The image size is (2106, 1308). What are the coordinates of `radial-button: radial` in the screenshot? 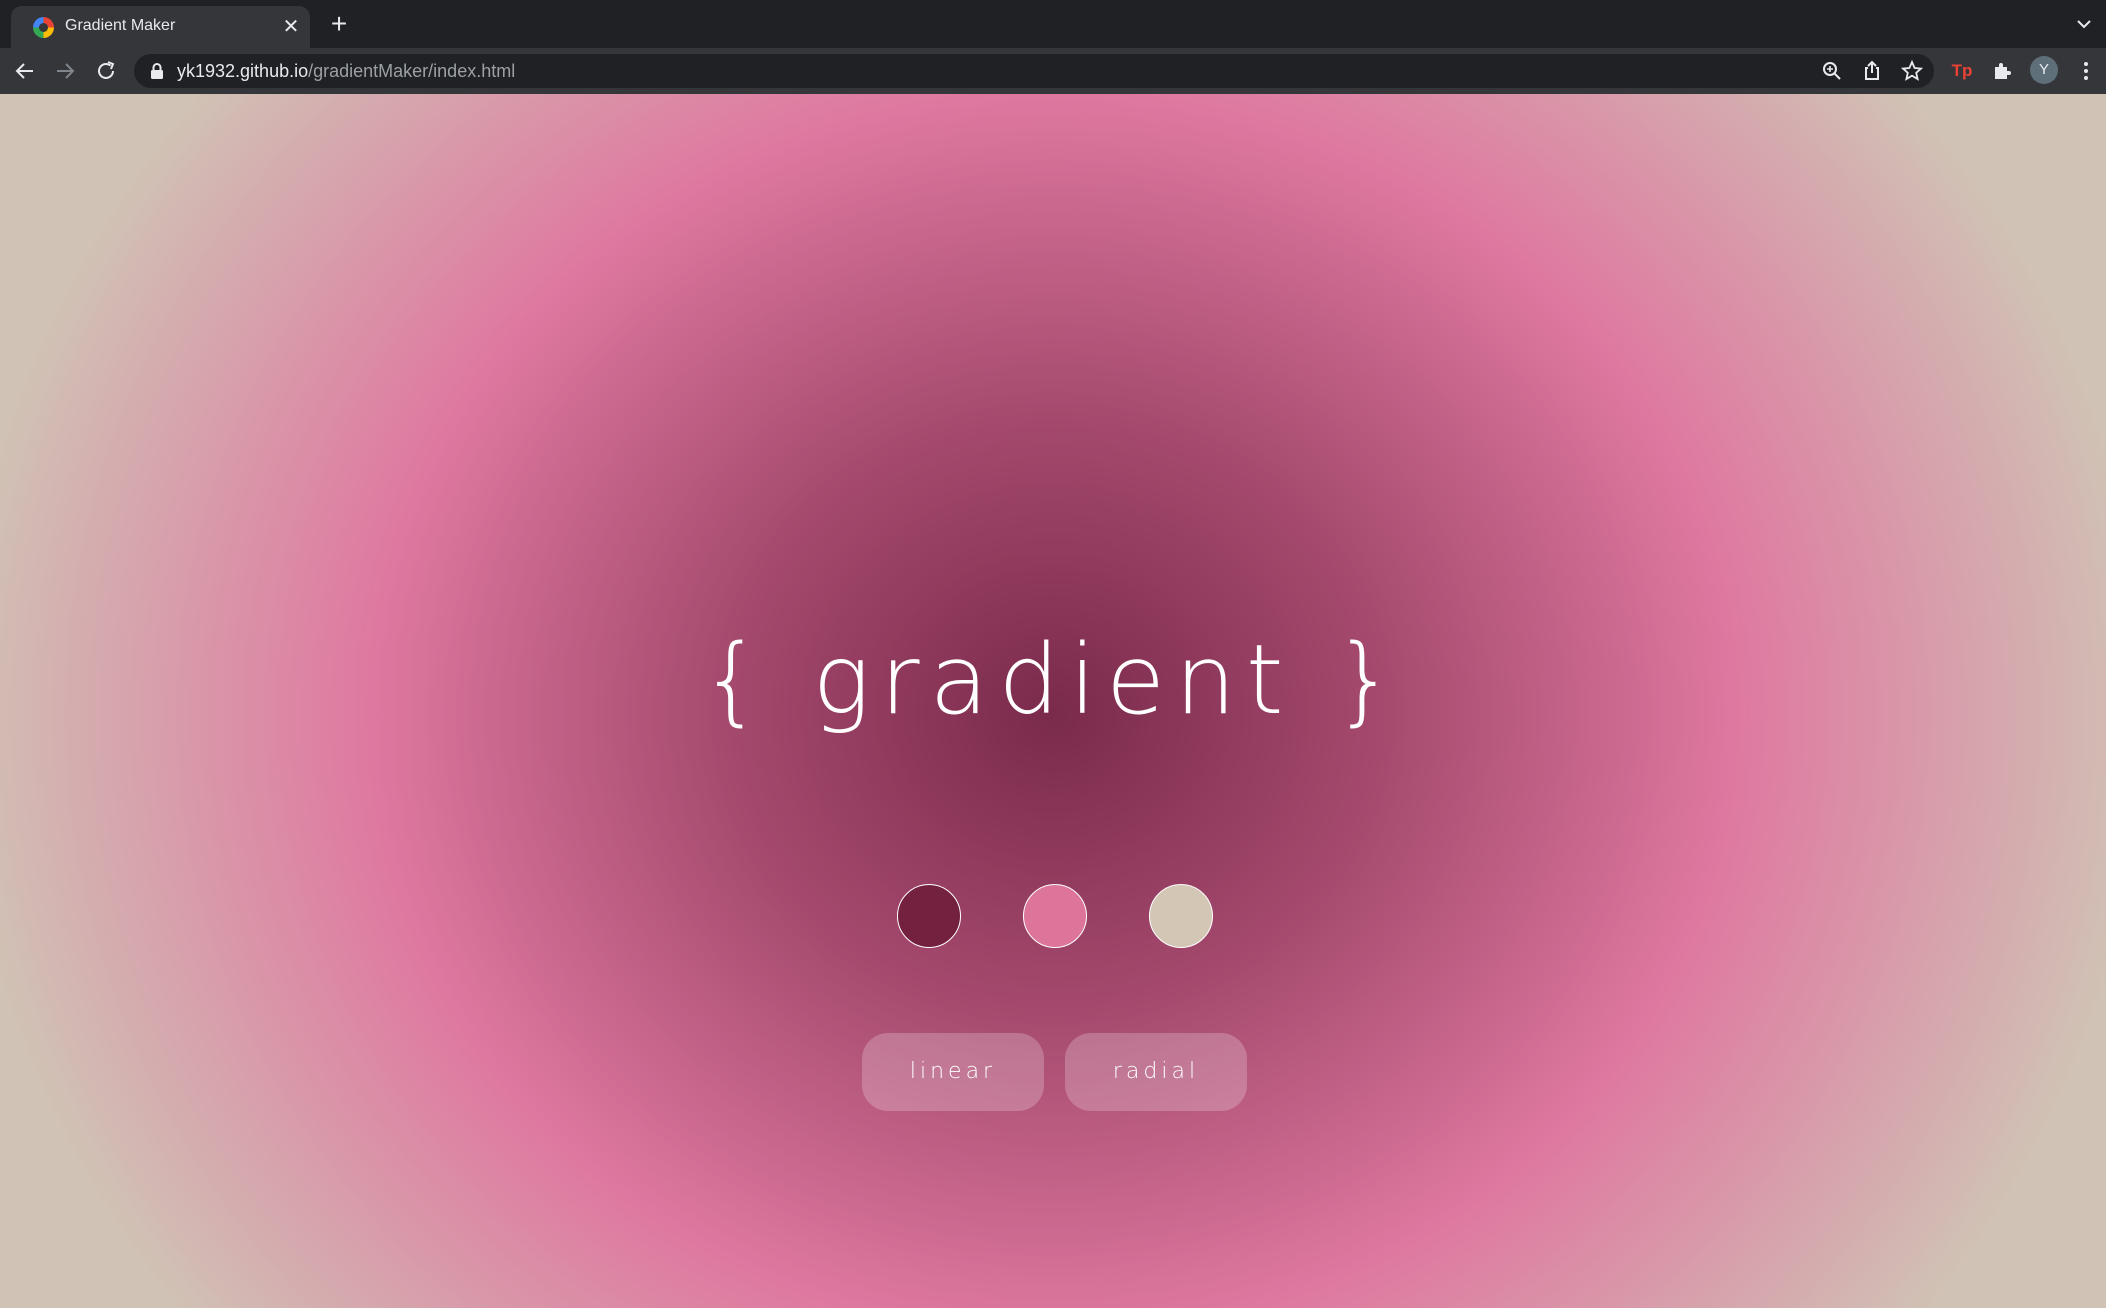 It's located at (1156, 1072).